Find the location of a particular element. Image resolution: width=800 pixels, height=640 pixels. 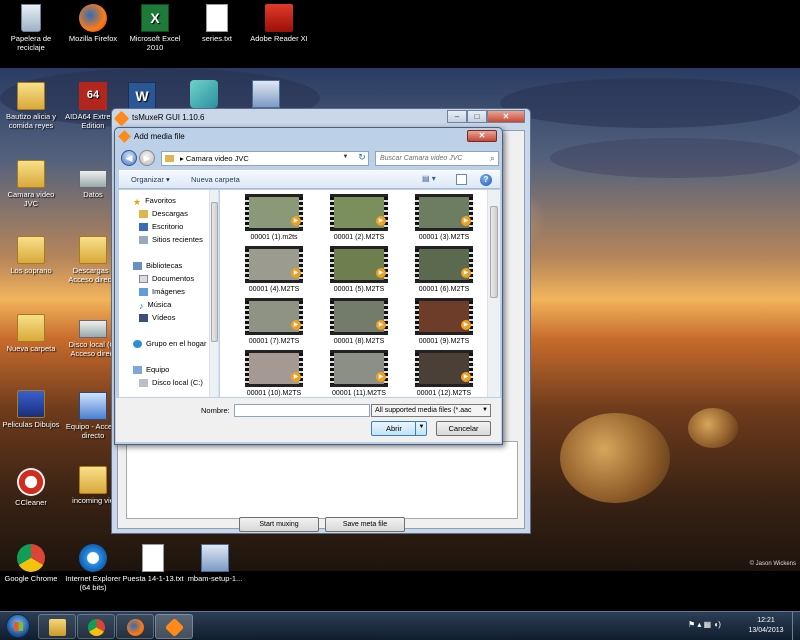

save-meta-file-button: Save meta file is located at coordinates (365, 524).